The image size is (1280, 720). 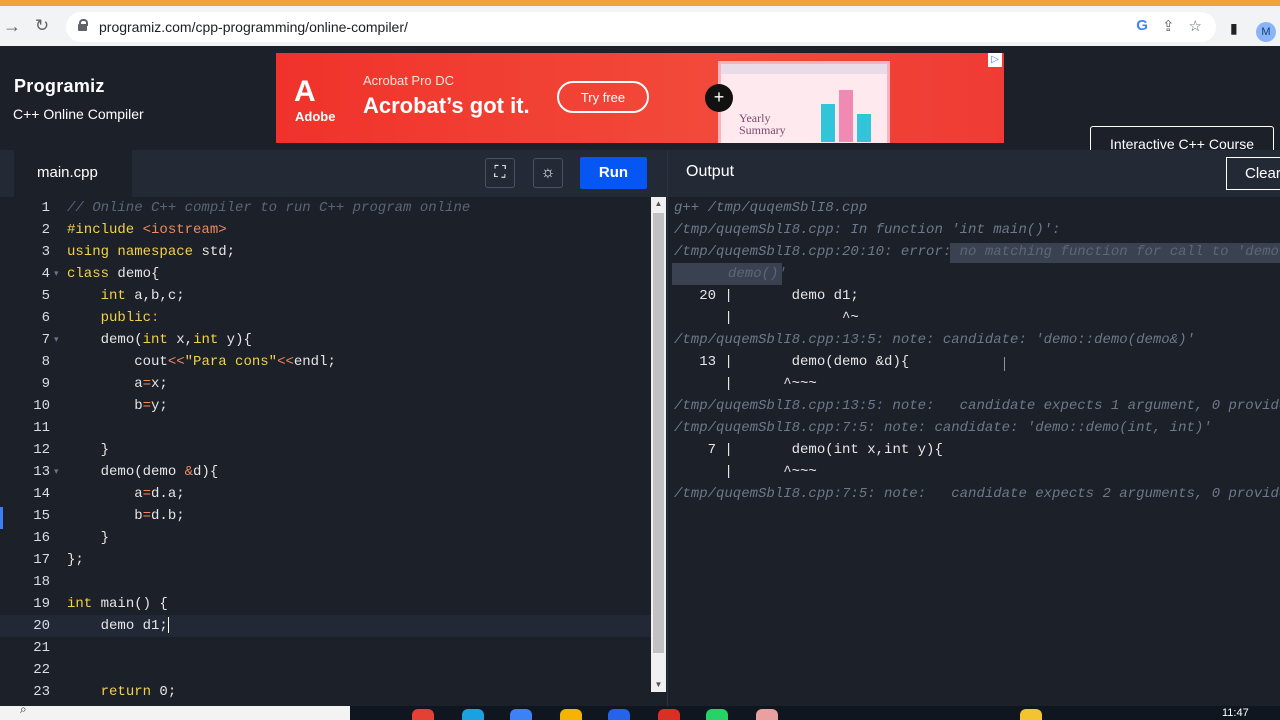 I want to click on google-icon: G, so click(x=1142, y=26).